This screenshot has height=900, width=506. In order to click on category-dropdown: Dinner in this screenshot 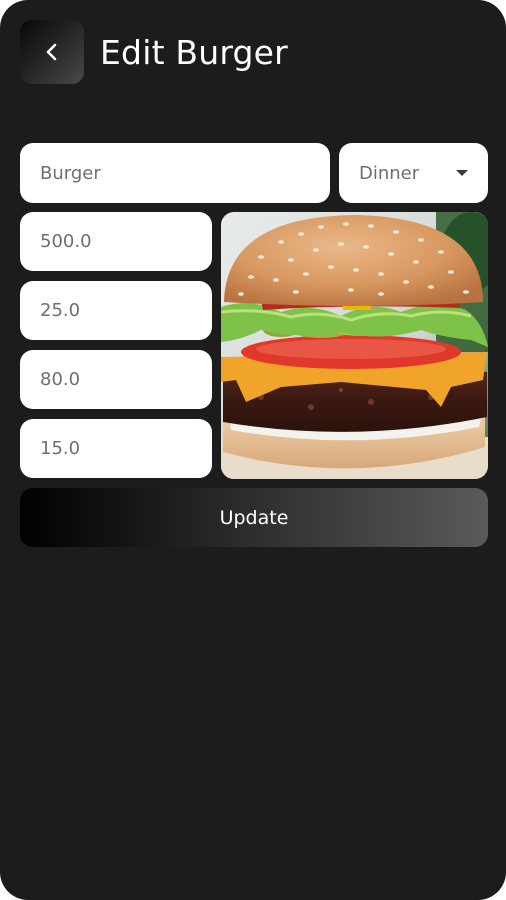, I will do `click(413, 173)`.